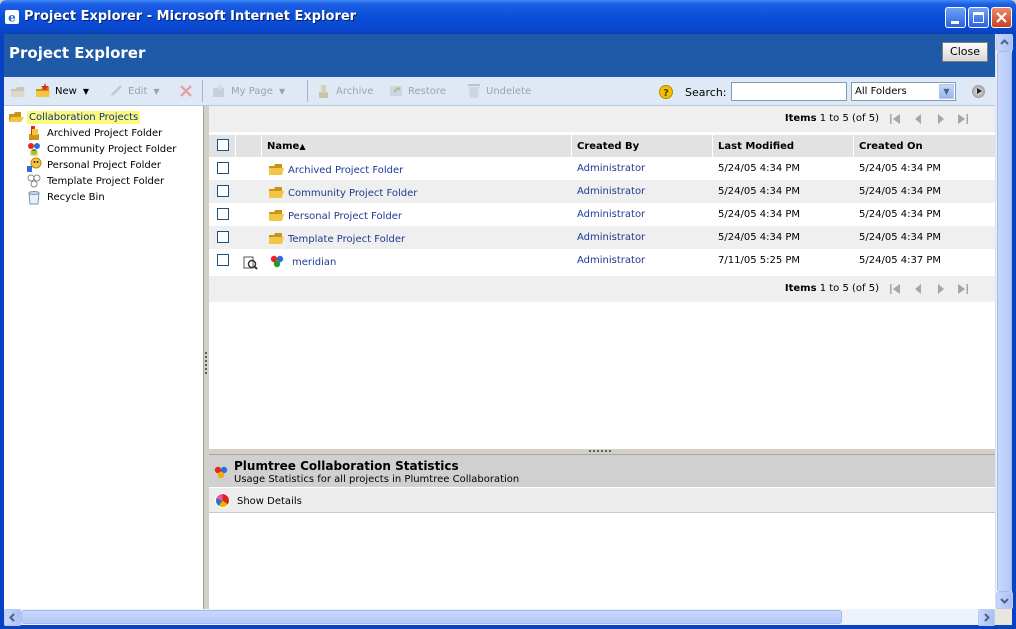 The image size is (1016, 629). I want to click on folder-filter-select: All Folders ▼, so click(903, 91).